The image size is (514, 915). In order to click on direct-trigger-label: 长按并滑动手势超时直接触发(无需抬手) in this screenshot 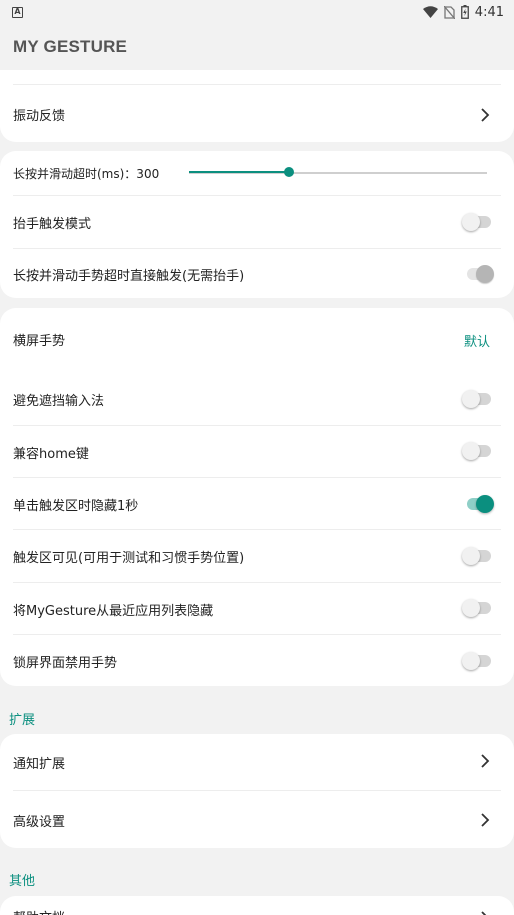, I will do `click(129, 276)`.